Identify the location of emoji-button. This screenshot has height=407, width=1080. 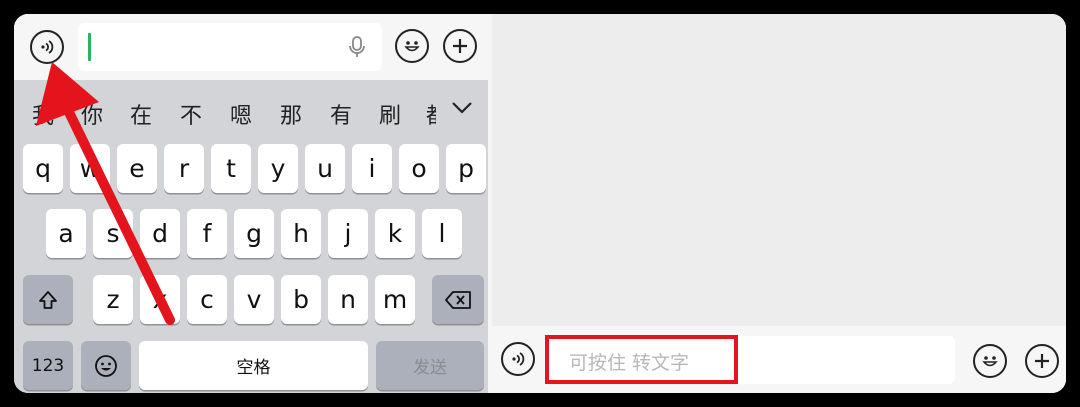
(990, 361).